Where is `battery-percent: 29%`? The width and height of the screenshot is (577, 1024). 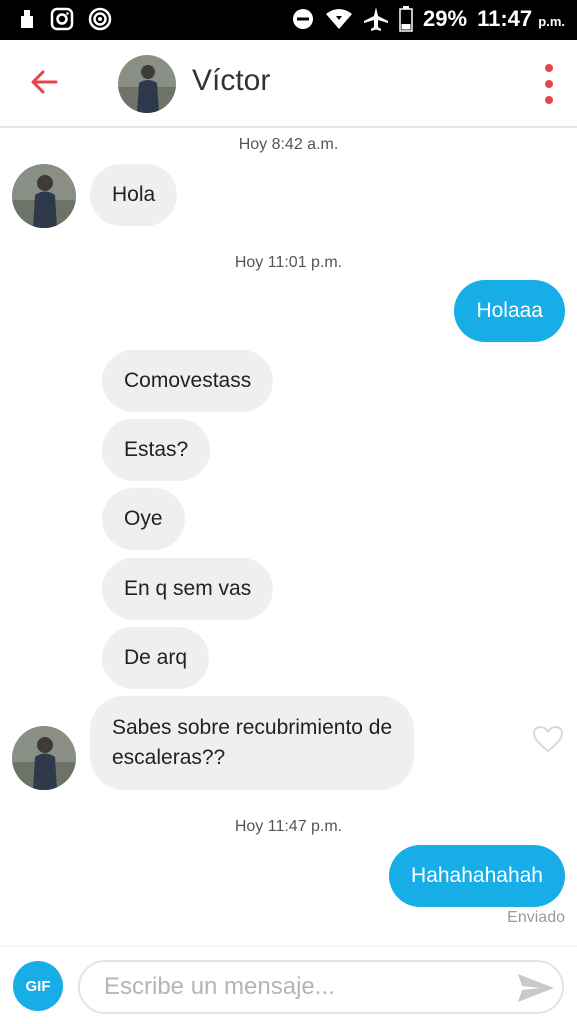
battery-percent: 29% is located at coordinates (445, 18).